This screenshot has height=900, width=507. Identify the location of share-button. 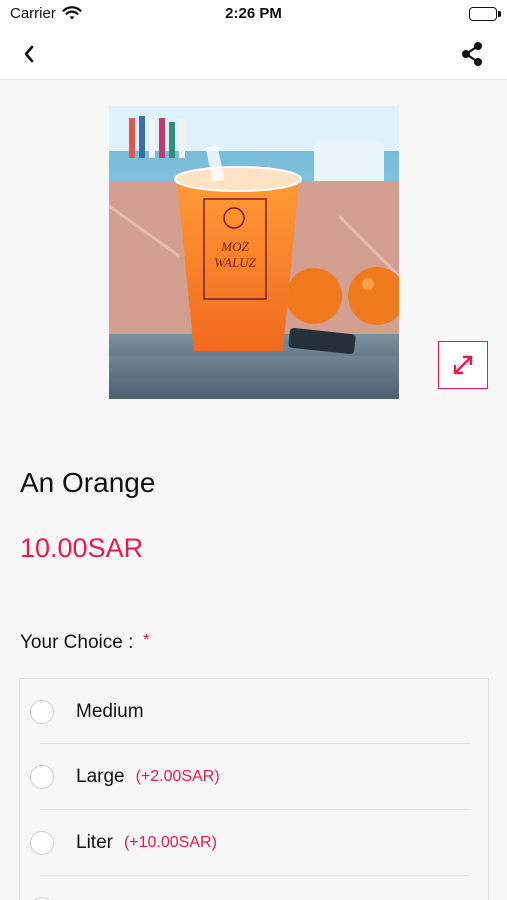
(472, 54).